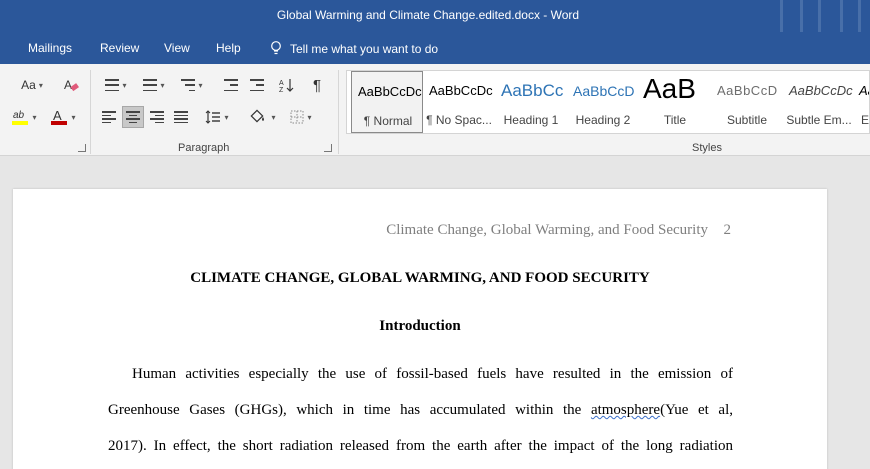 Image resolution: width=870 pixels, height=469 pixels. What do you see at coordinates (177, 48) in the screenshot?
I see `tab-view: View` at bounding box center [177, 48].